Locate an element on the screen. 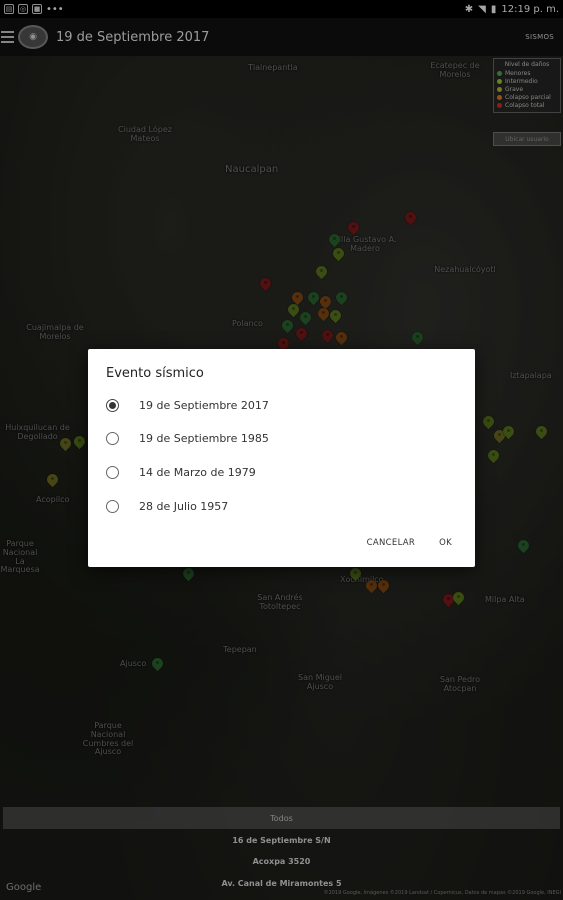 This screenshot has height=900, width=563. dialog-actions: CANCELAR OK is located at coordinates (409, 543).